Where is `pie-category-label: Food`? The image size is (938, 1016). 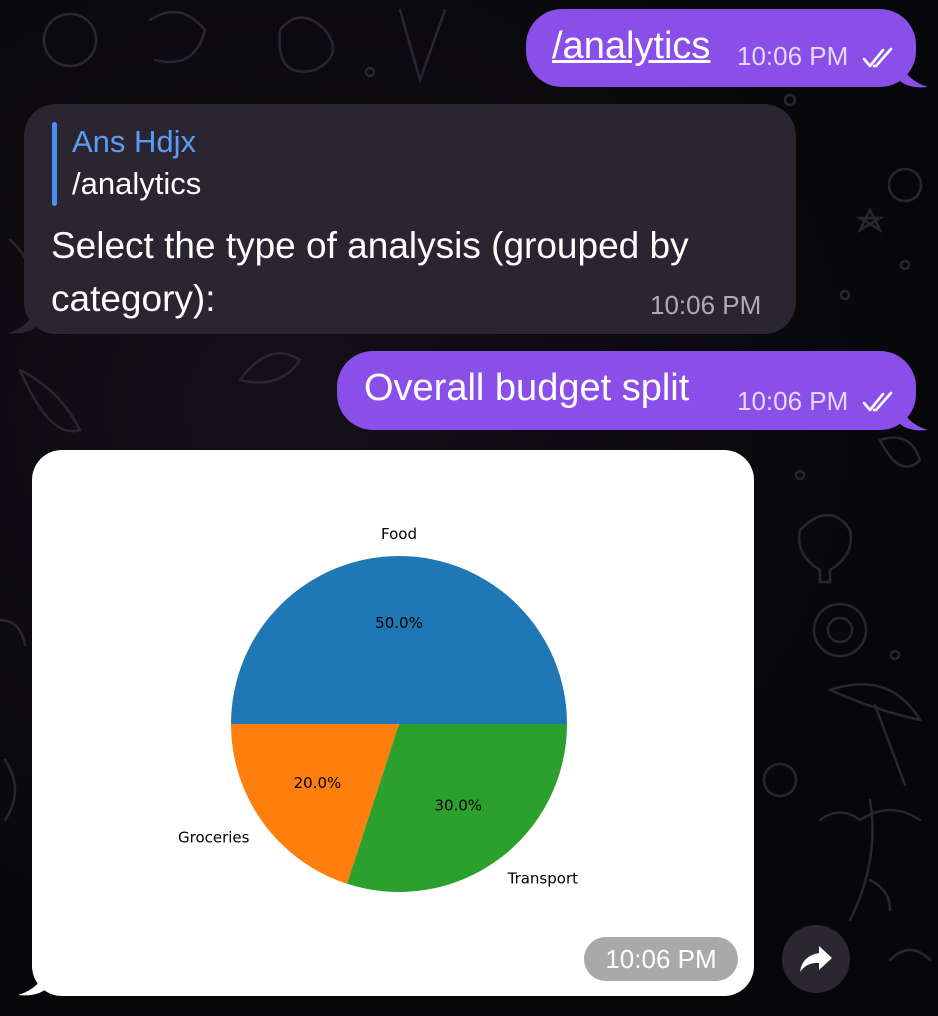 pie-category-label: Food is located at coordinates (399, 534).